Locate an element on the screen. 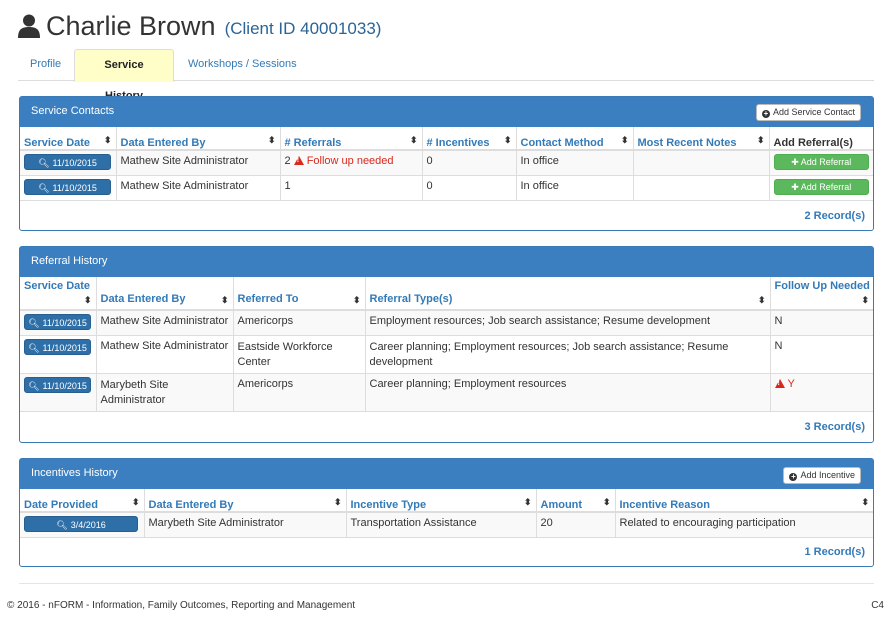  col-contact-method: Contact Method ⬍ is located at coordinates (575, 139).